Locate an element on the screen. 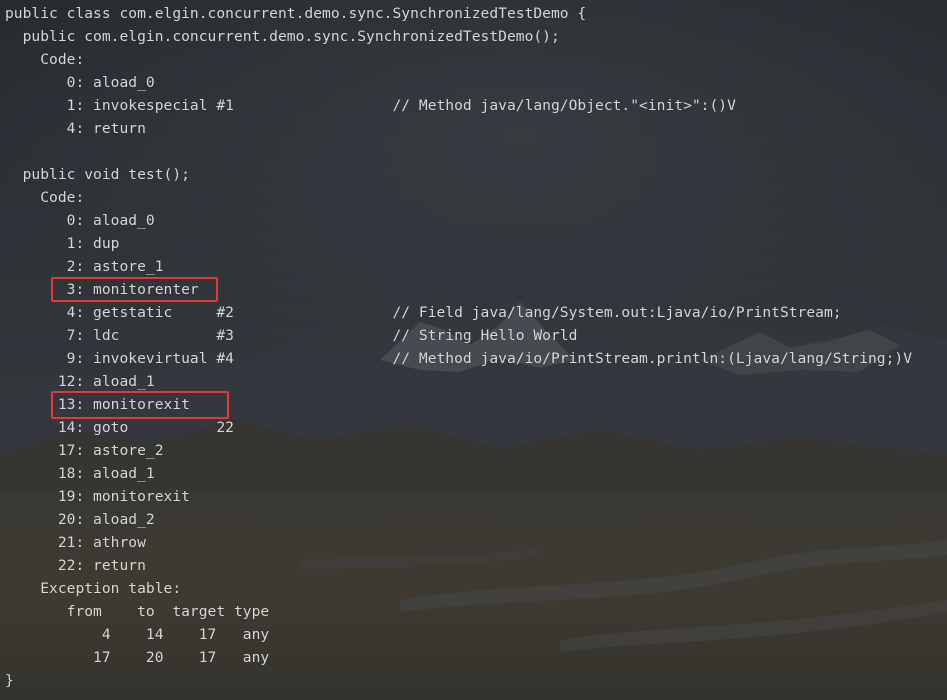 This screenshot has width=947, height=700. exception-table-header: from to target type is located at coordinates (137, 611).